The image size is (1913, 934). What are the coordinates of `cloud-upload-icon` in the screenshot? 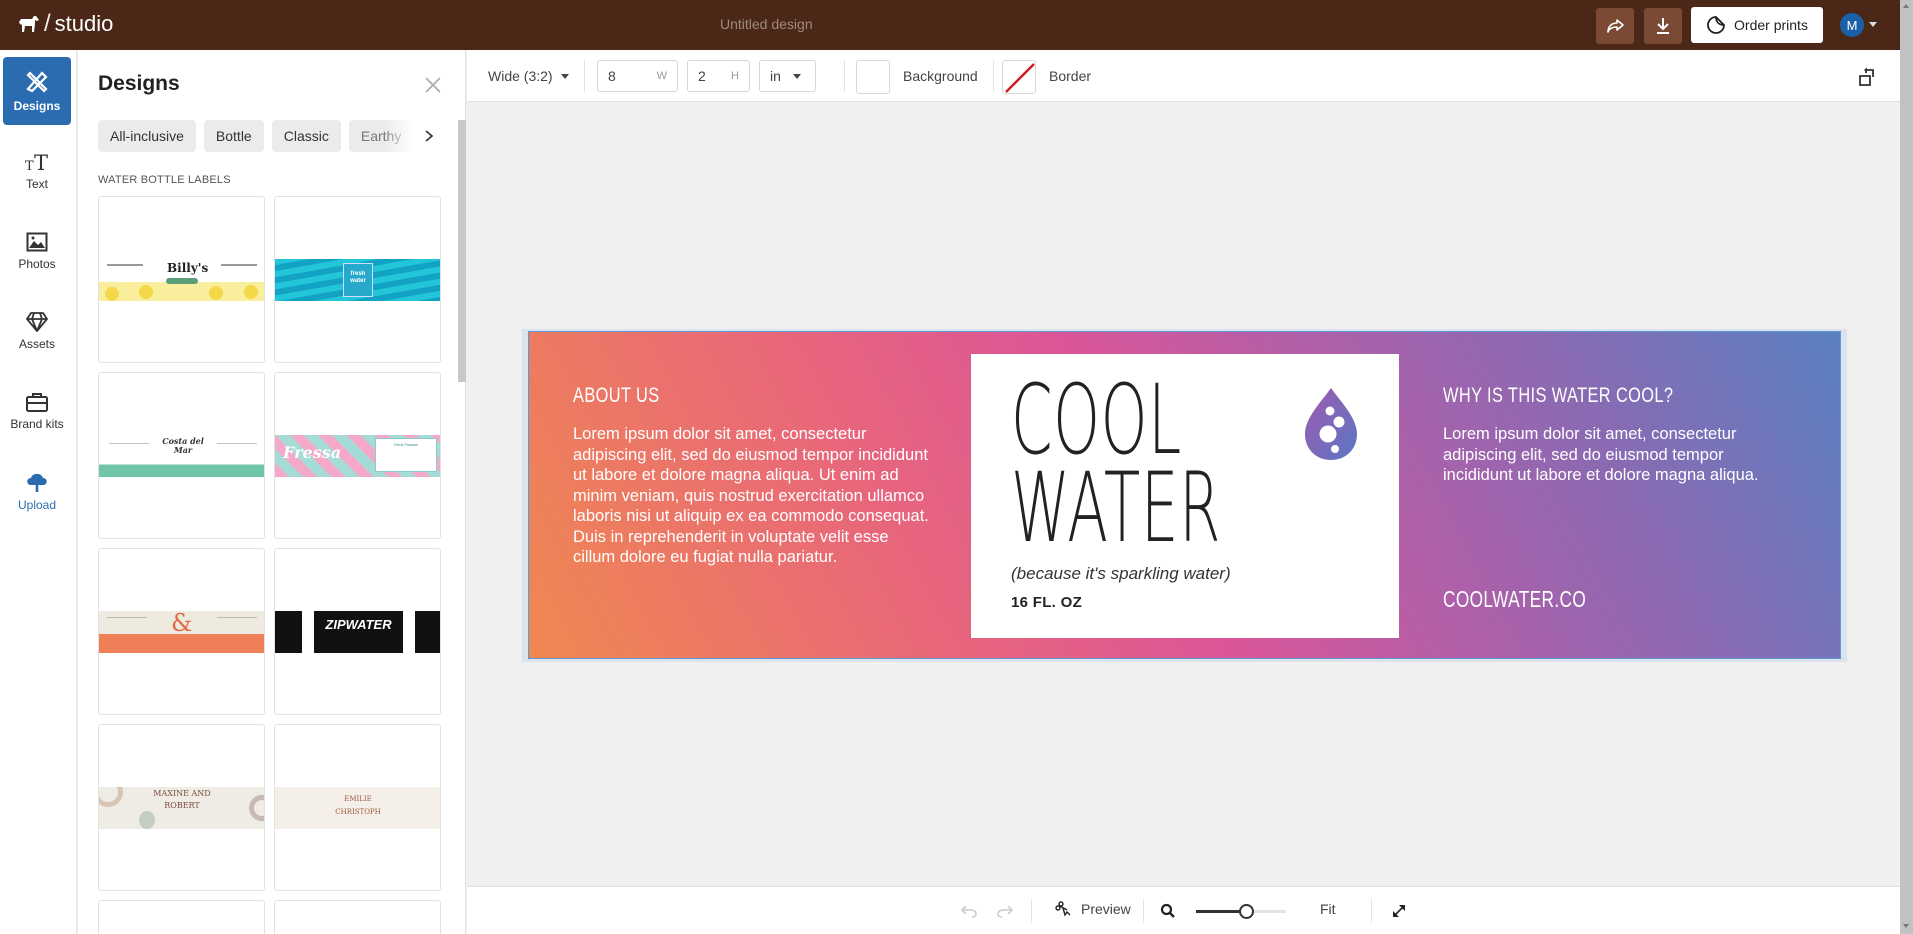 It's located at (37, 482).